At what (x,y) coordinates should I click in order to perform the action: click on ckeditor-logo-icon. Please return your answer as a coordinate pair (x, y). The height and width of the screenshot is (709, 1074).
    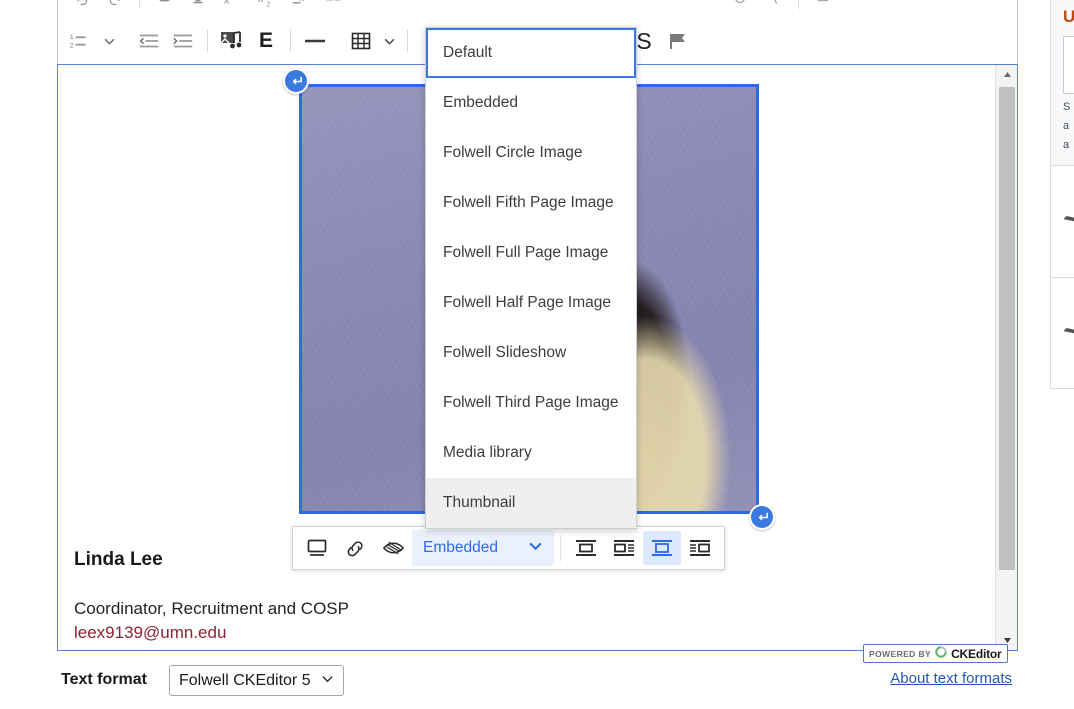
    Looking at the image, I should click on (941, 654).